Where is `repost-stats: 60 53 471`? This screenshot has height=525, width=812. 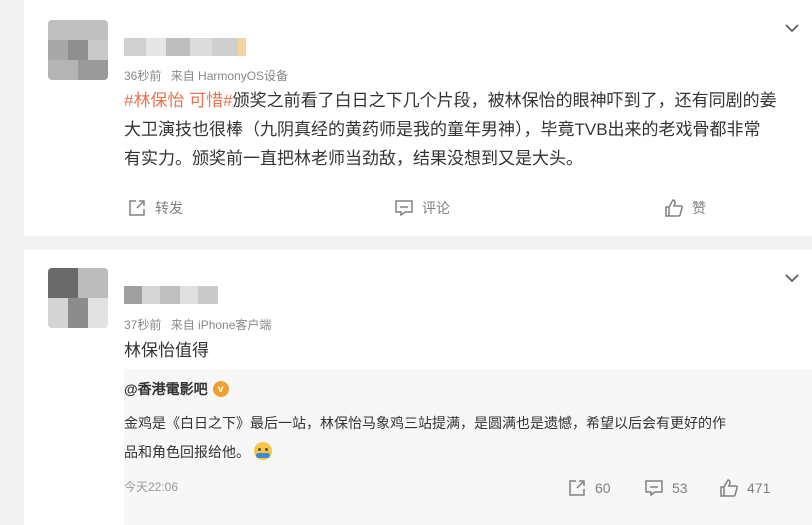 repost-stats: 60 53 471 is located at coordinates (468, 491).